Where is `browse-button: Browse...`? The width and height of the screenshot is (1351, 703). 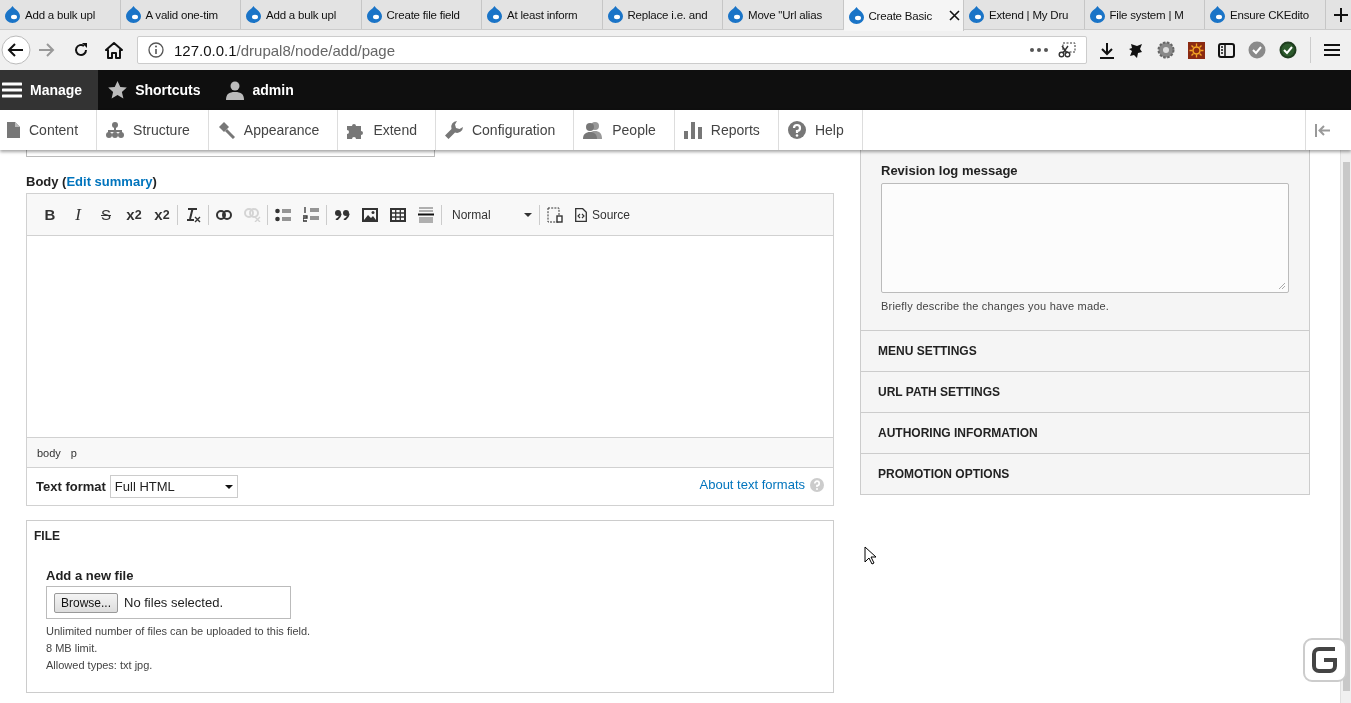 browse-button: Browse... is located at coordinates (86, 602).